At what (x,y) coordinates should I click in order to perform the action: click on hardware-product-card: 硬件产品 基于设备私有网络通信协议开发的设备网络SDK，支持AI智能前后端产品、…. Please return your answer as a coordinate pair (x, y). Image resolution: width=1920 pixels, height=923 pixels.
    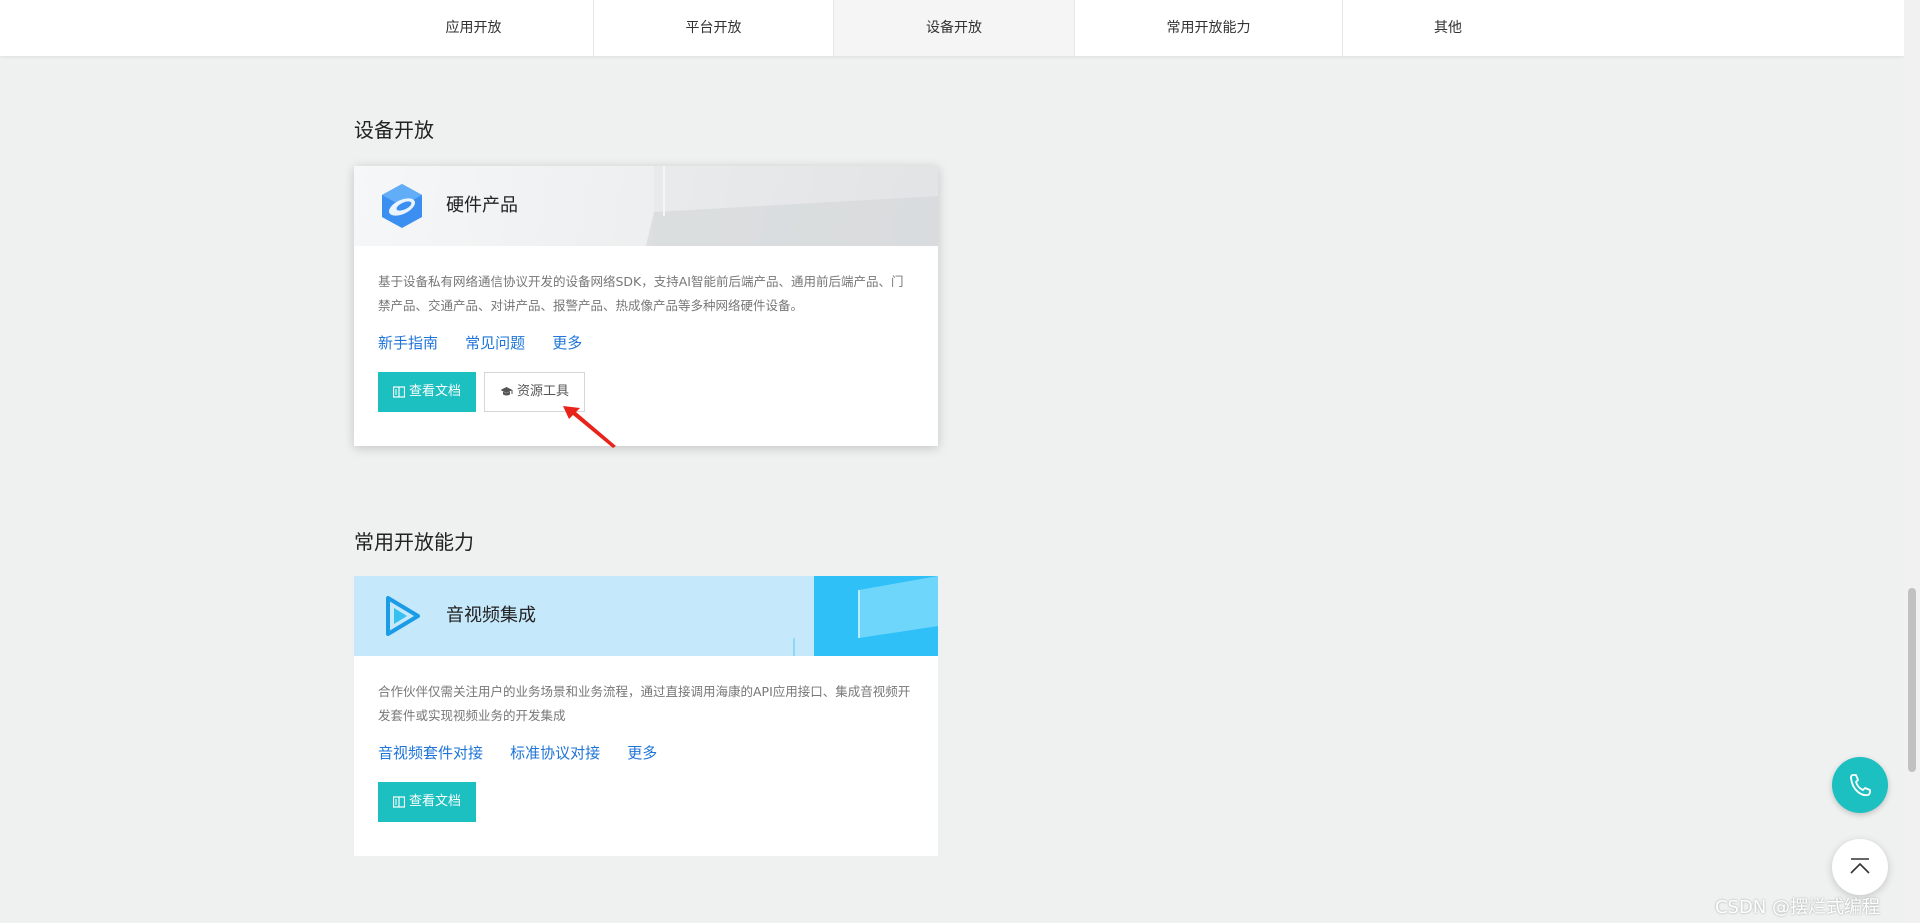
    Looking at the image, I should click on (646, 306).